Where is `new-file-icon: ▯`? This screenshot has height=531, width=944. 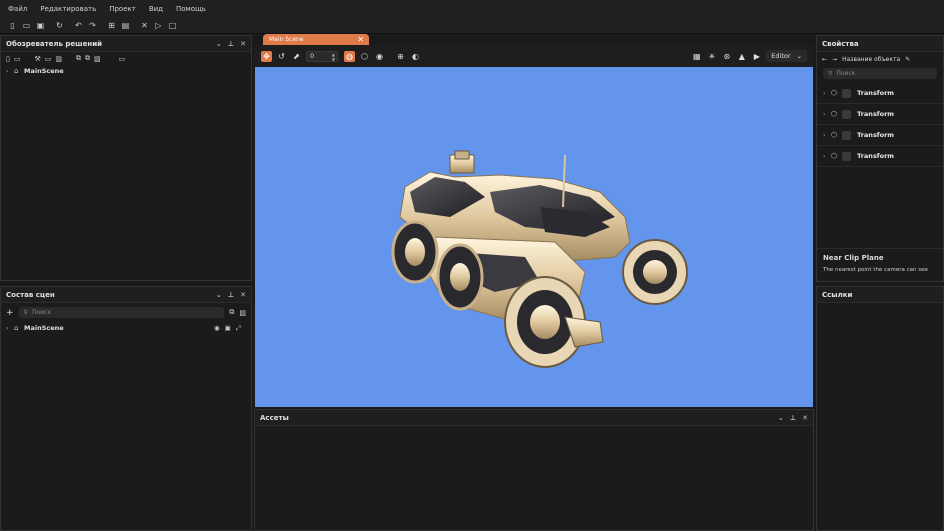 new-file-icon: ▯ is located at coordinates (12, 25).